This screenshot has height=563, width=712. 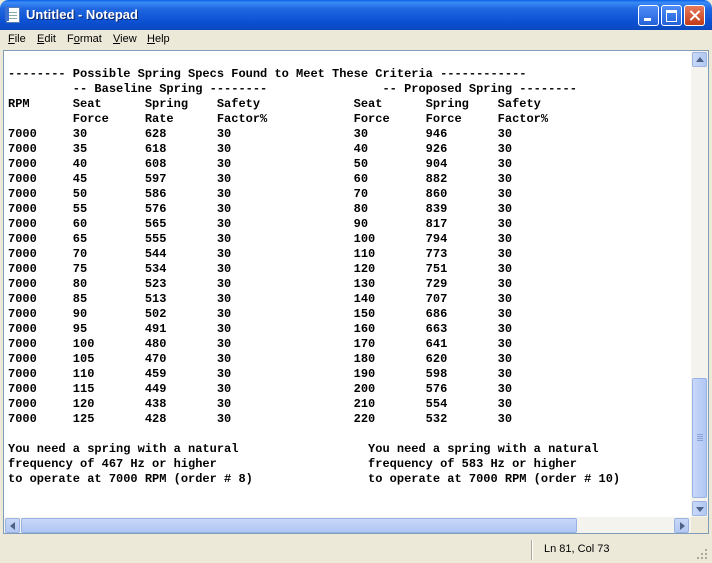 What do you see at coordinates (260, 299) in the screenshot?
I see `table-row: 7000 85 513 30 140 707 30` at bounding box center [260, 299].